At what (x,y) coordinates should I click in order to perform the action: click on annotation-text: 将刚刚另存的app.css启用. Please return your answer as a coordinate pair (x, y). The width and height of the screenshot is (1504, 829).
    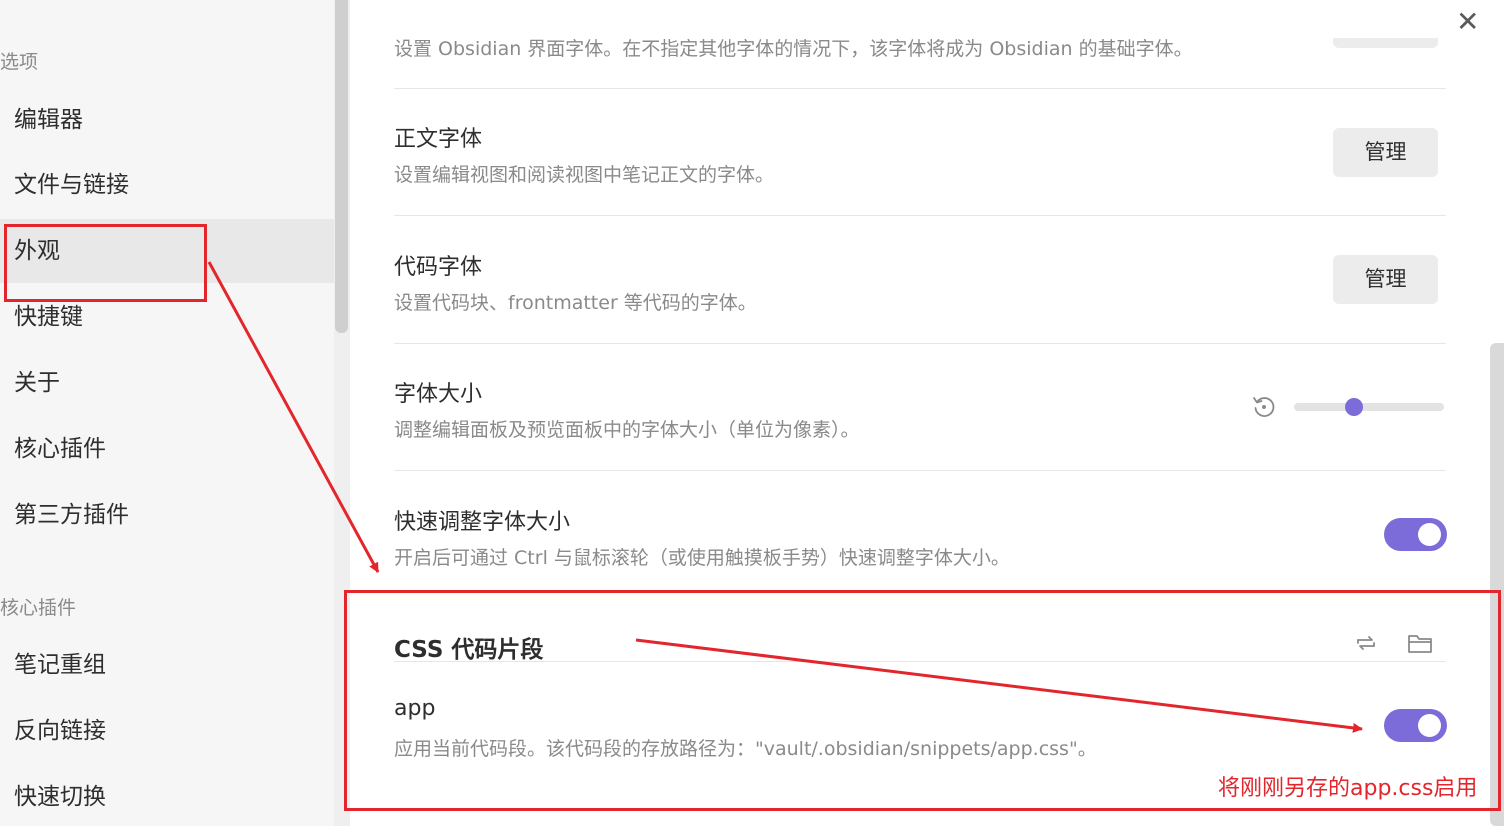
    Looking at the image, I should click on (1348, 788).